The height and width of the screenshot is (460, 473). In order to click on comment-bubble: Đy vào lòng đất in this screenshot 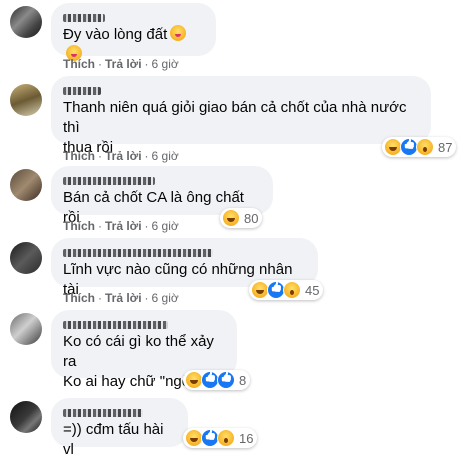, I will do `click(133, 32)`.